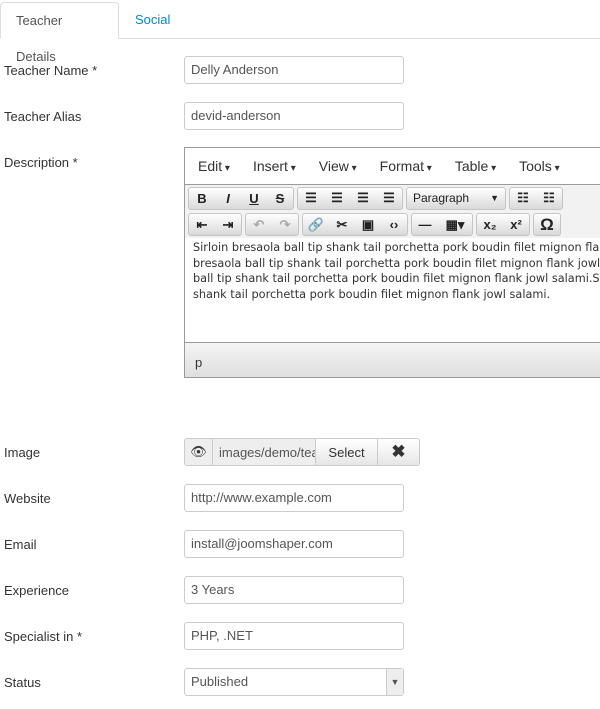 This screenshot has width=600, height=709. Describe the element at coordinates (22, 682) in the screenshot. I see `status-label: Status` at that location.